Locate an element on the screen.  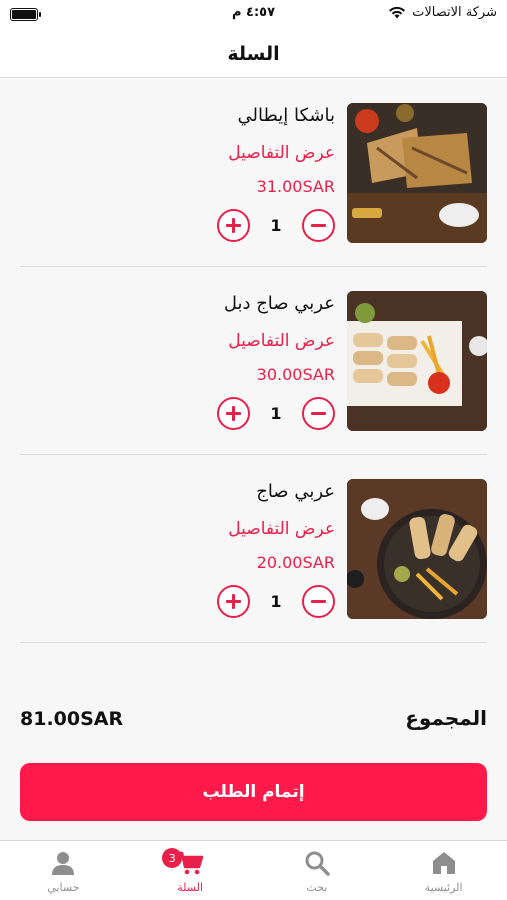
product-name: عربي صاج is located at coordinates (295, 491).